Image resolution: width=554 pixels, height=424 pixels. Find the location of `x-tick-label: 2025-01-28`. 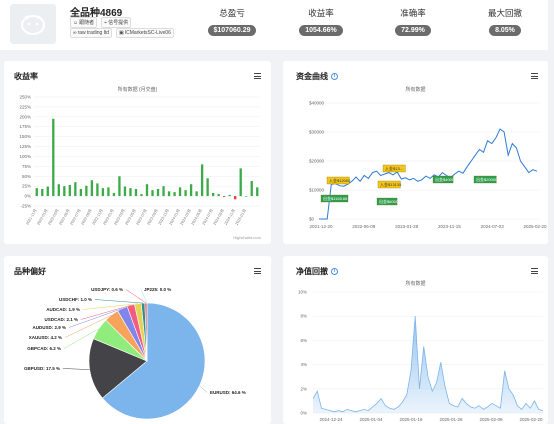

x-tick-label: 2025-01-28 is located at coordinates (451, 419).